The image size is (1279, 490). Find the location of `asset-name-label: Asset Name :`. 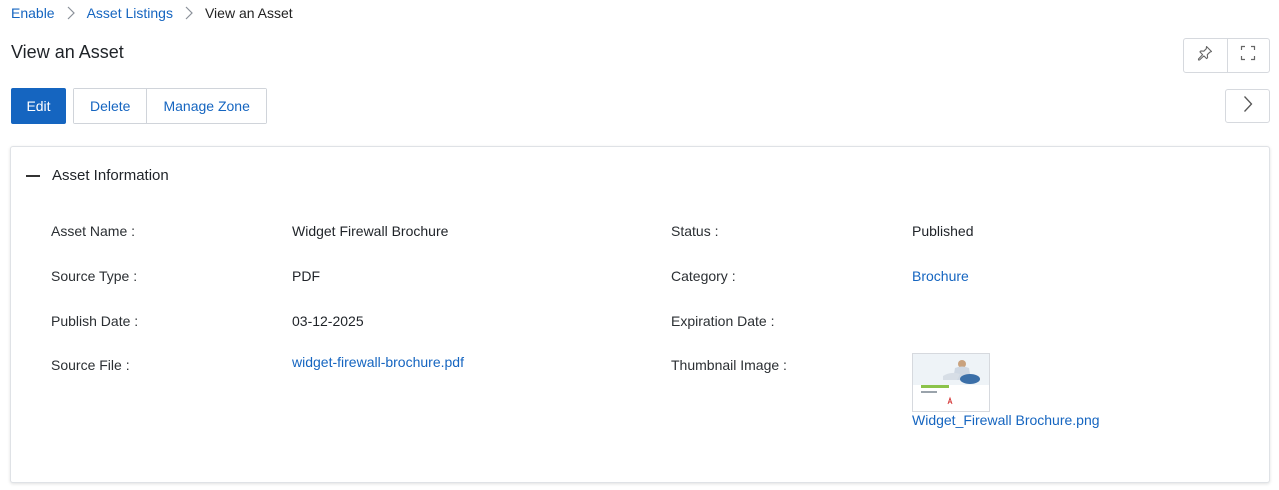

asset-name-label: Asset Name : is located at coordinates (93, 231).